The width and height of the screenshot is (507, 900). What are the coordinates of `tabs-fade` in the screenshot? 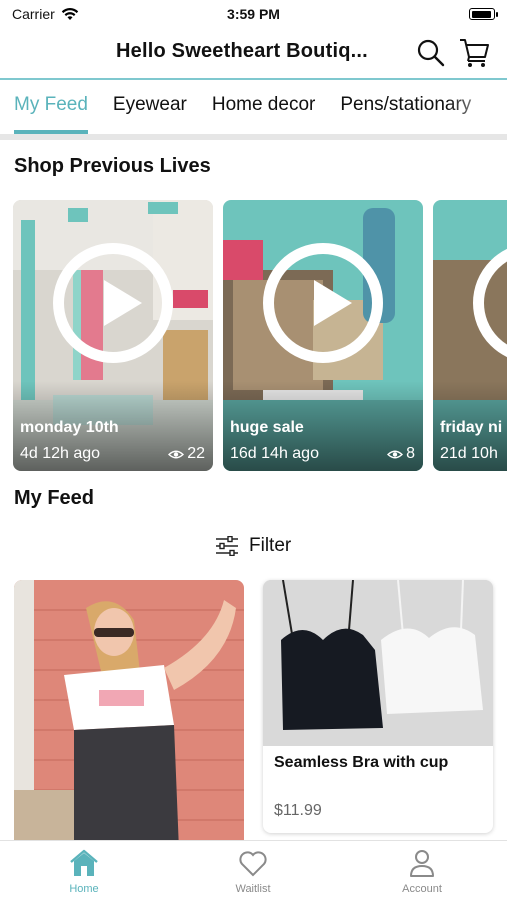 It's located at (477, 108).